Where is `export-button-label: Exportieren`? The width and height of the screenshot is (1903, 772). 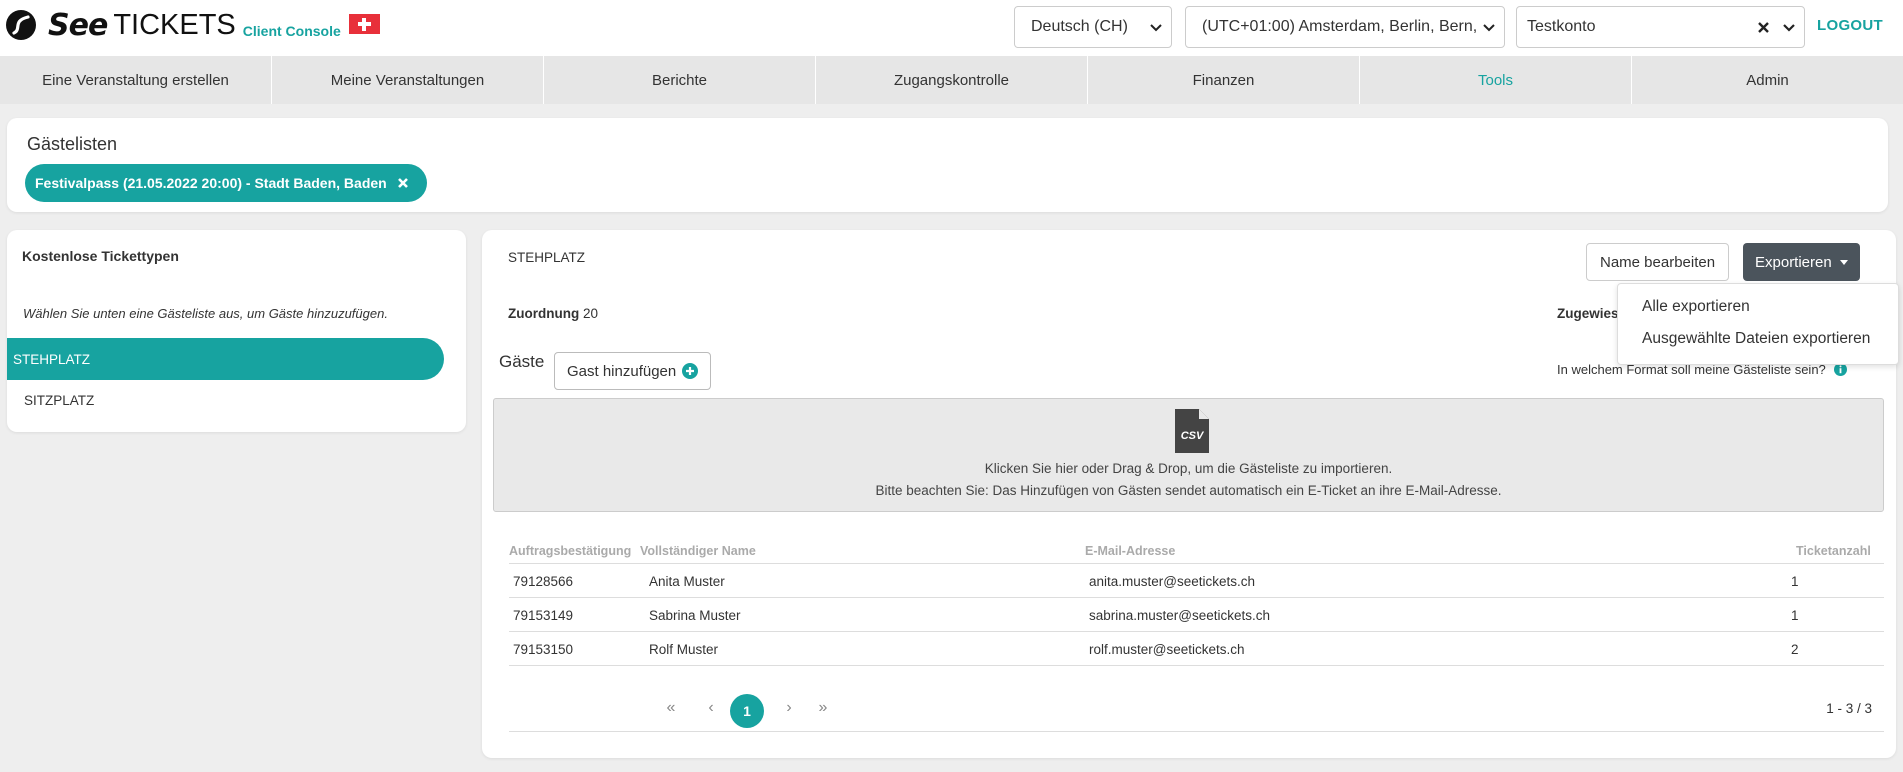 export-button-label: Exportieren is located at coordinates (1793, 262).